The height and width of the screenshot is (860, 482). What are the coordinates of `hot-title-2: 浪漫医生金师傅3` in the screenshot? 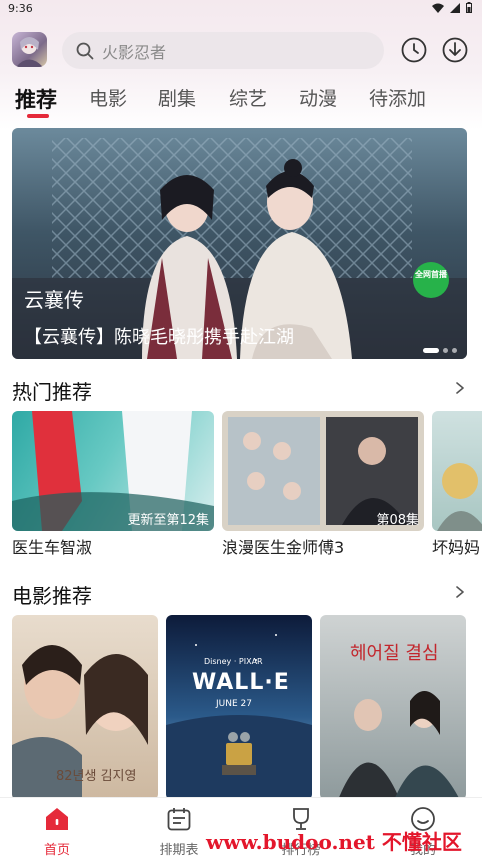 It's located at (283, 546).